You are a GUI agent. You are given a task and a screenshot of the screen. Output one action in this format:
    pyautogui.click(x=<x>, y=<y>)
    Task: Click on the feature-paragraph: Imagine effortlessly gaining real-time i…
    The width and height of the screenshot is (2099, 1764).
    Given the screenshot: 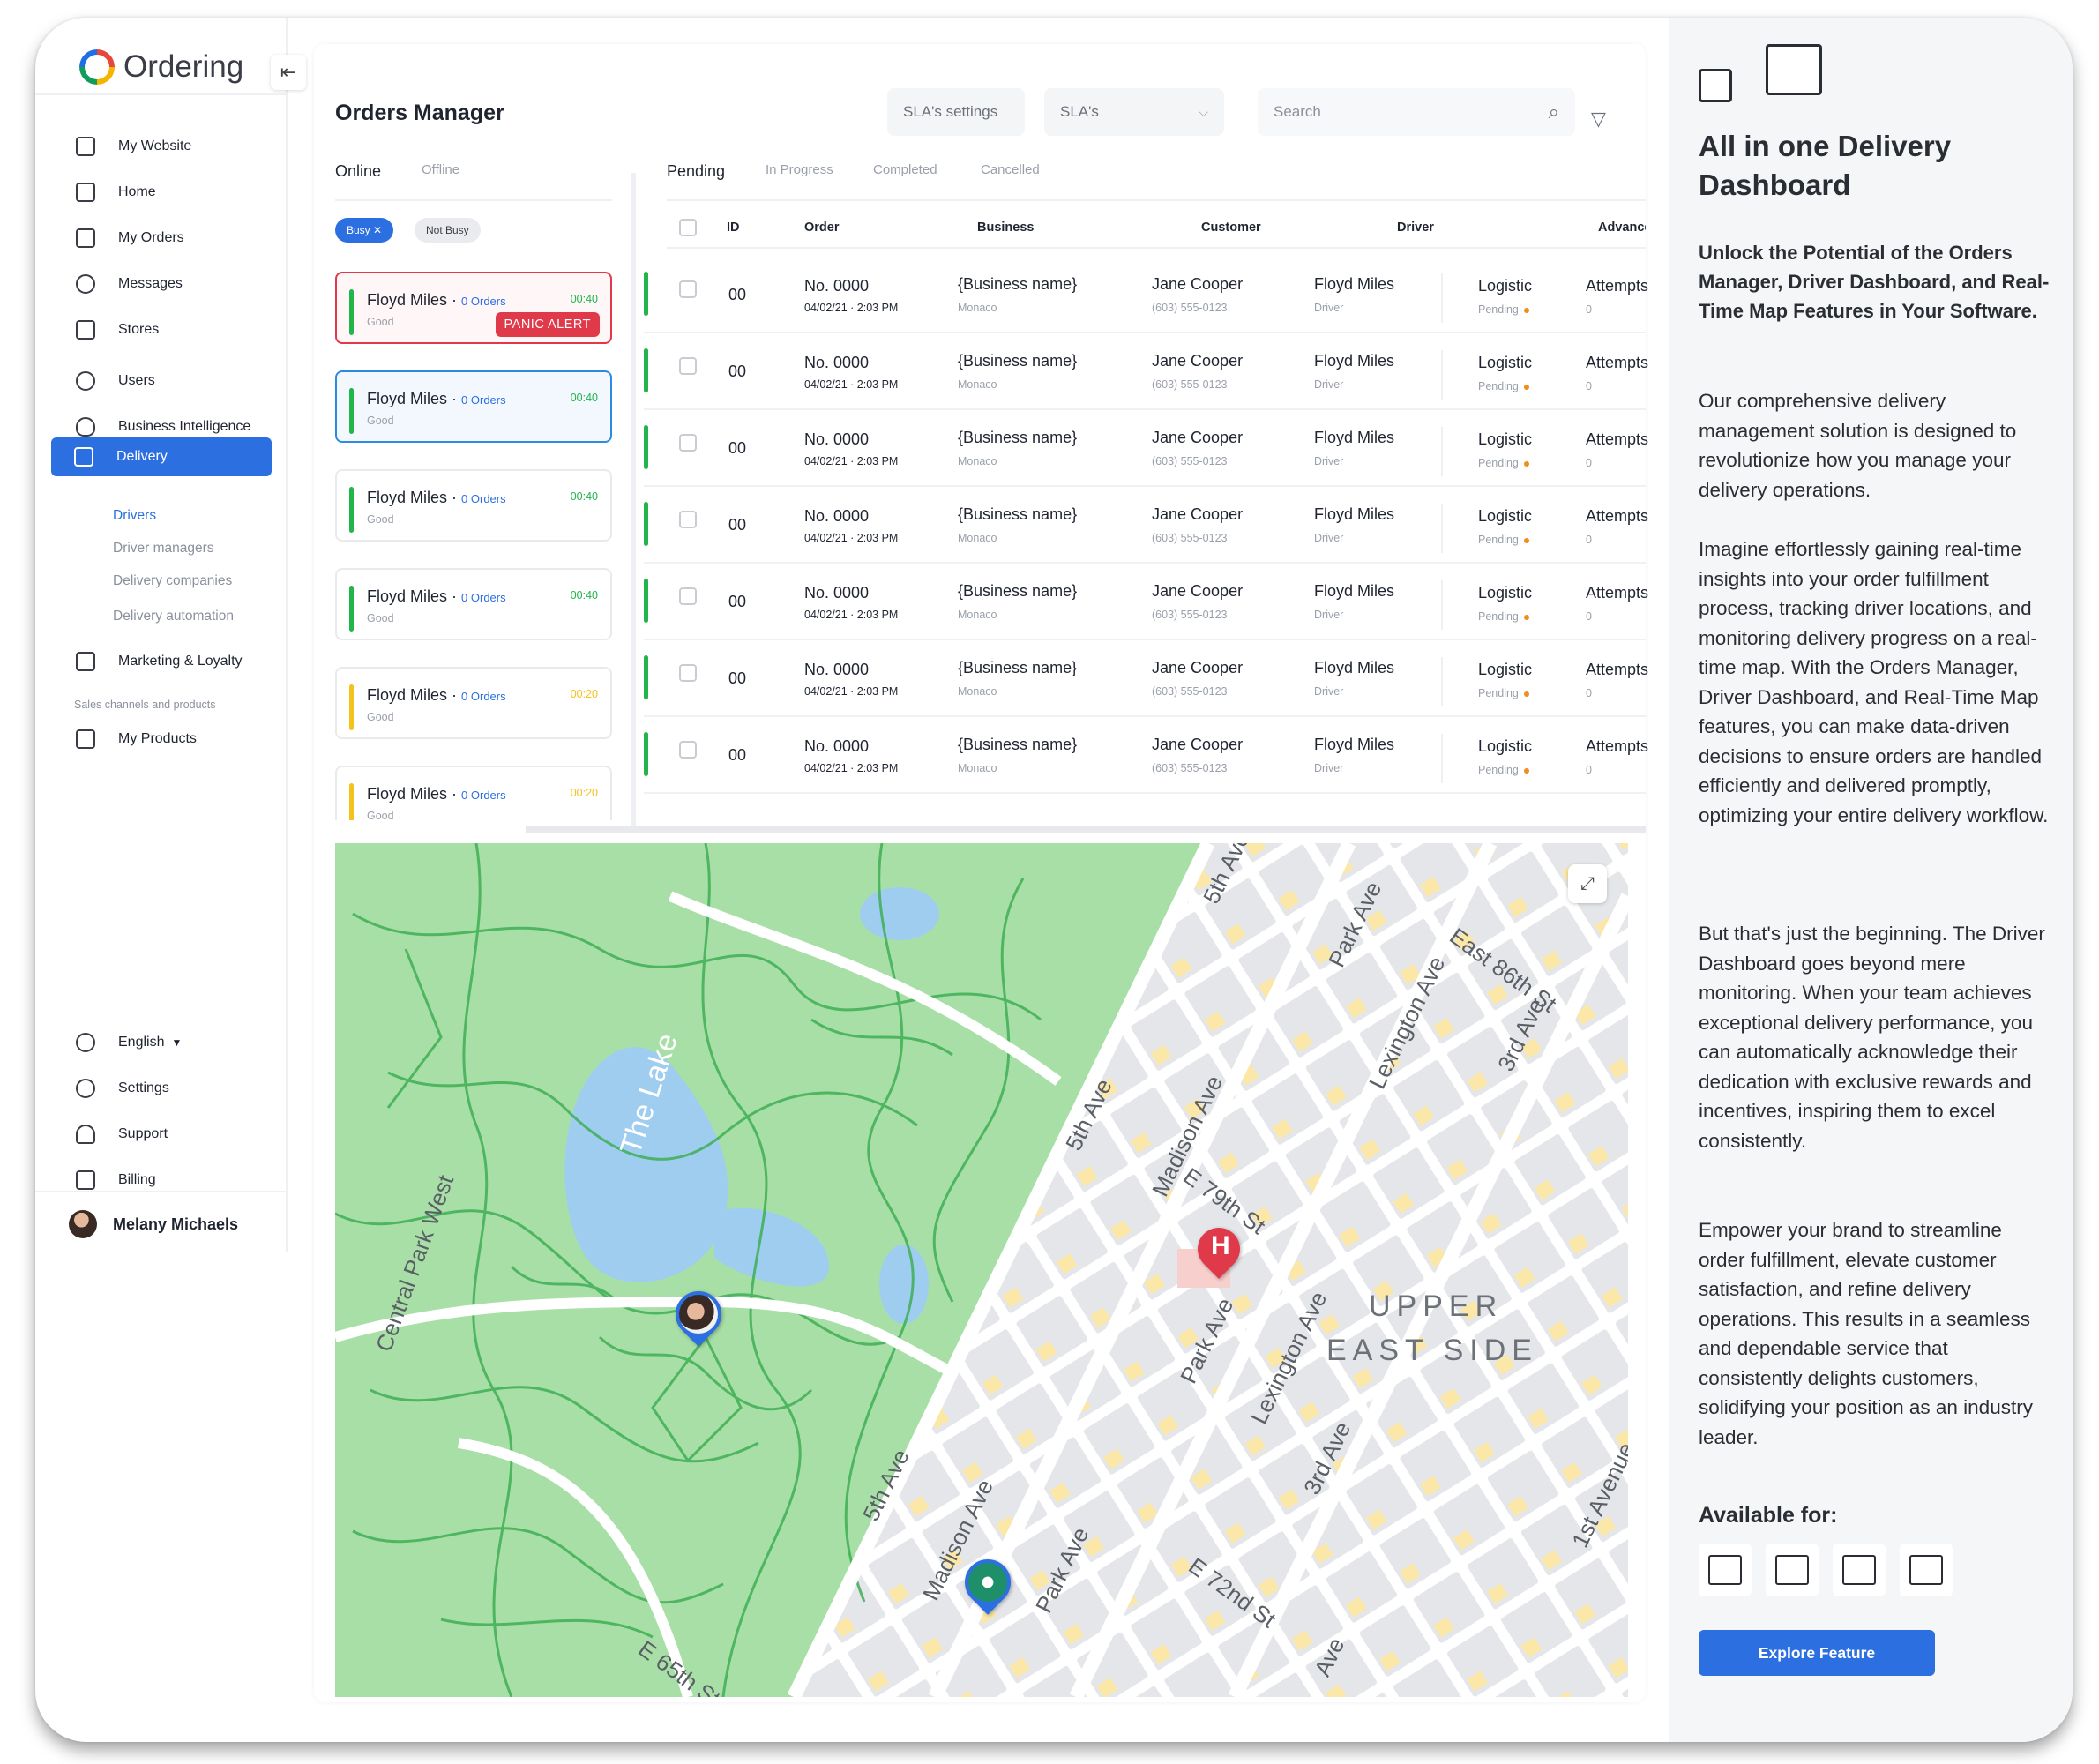 What is the action you would take?
    pyautogui.click(x=1874, y=682)
    